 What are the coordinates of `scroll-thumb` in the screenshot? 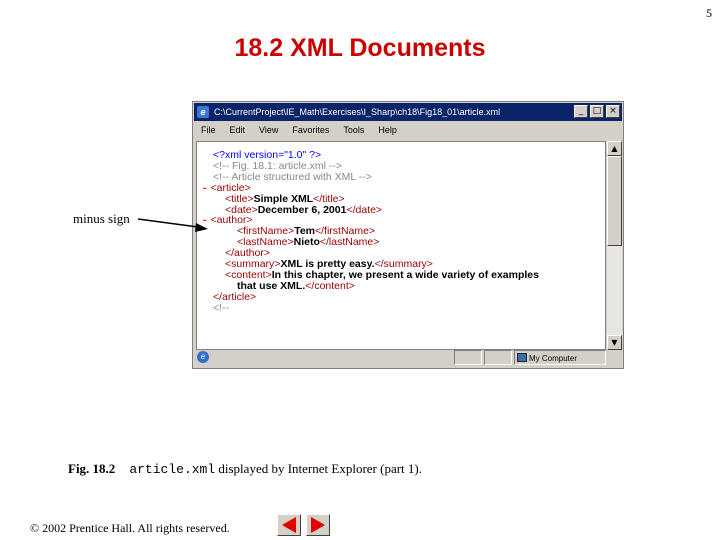 It's located at (614, 201).